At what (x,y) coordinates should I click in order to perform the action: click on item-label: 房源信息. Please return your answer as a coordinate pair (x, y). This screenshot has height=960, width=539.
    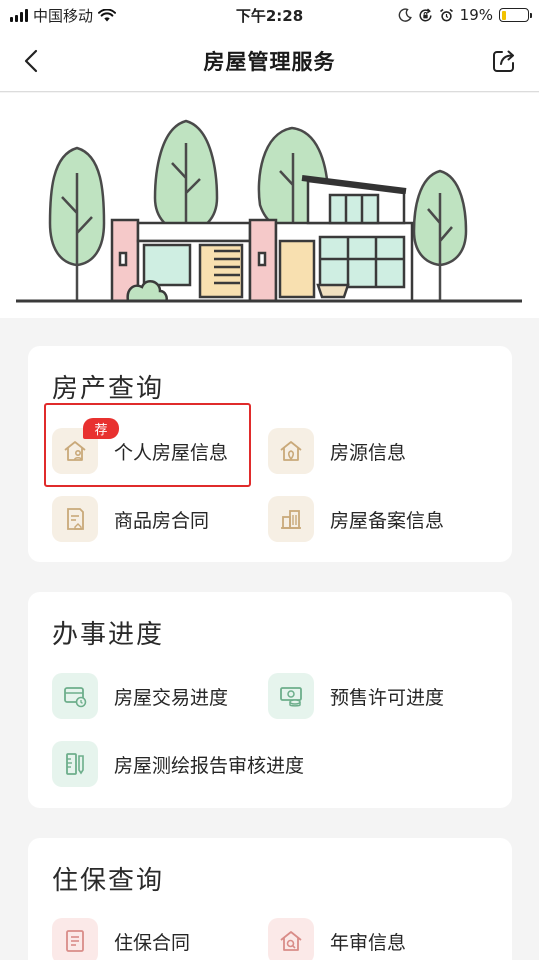
    Looking at the image, I should click on (368, 452).